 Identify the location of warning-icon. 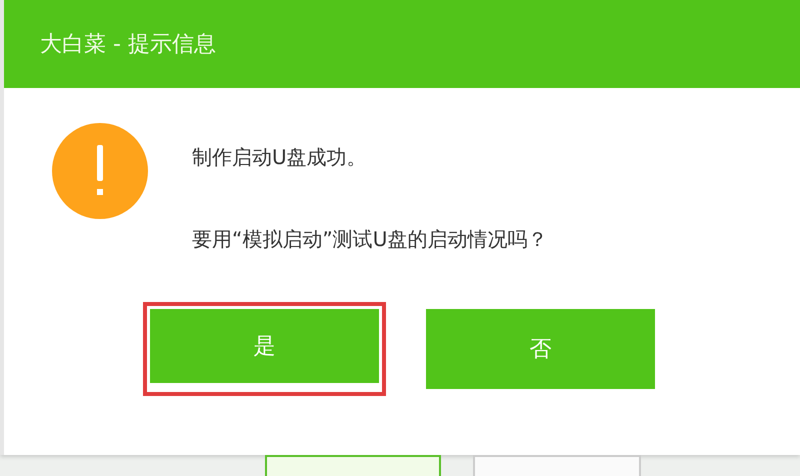
(100, 171).